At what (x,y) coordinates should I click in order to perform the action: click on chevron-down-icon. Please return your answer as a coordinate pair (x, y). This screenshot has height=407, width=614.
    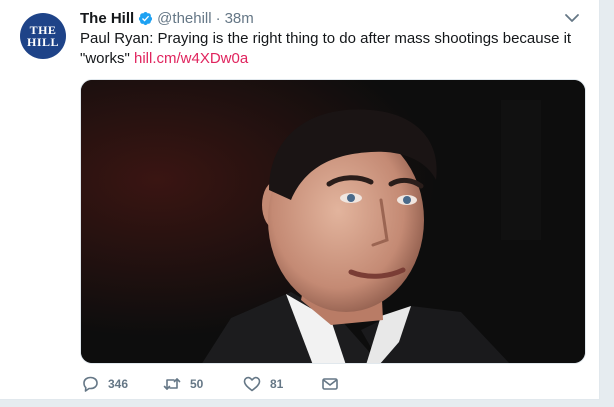
    Looking at the image, I should click on (572, 18).